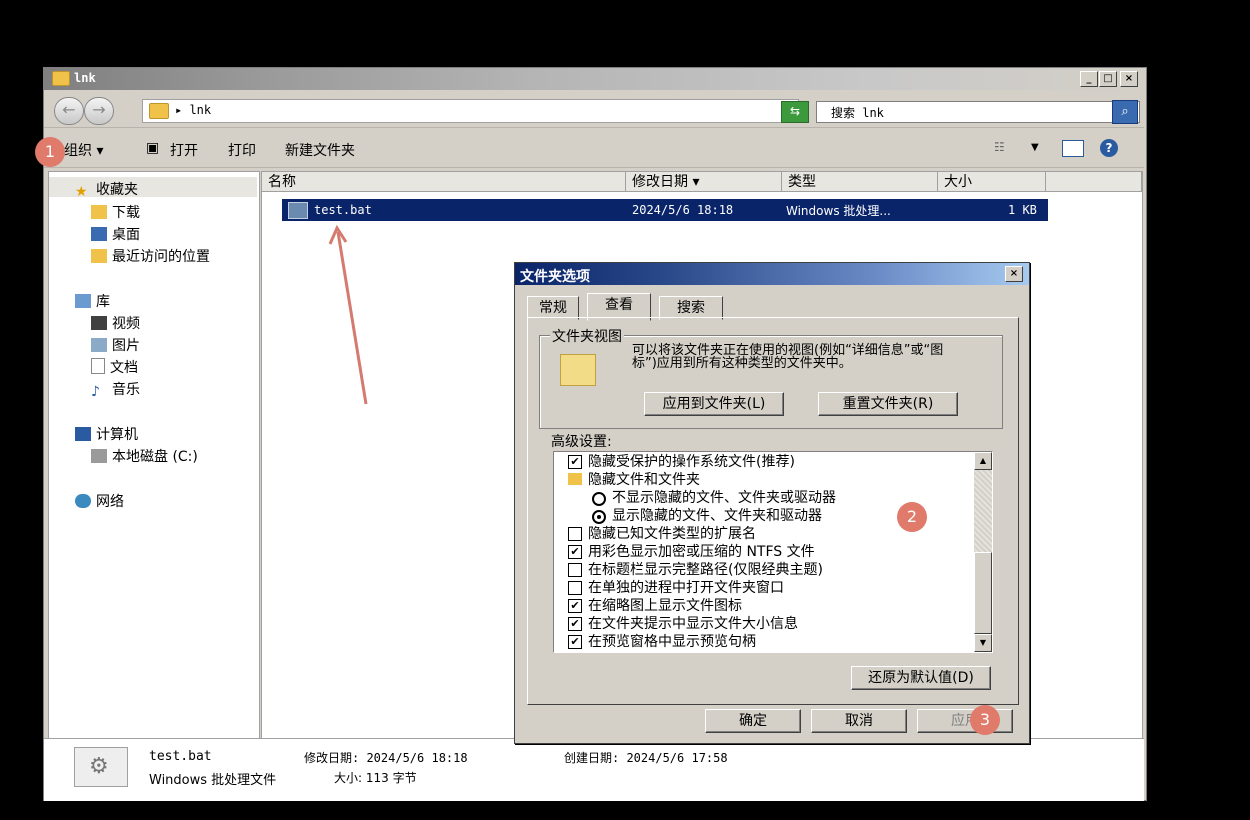  I want to click on option-label: 隐藏文件和文件夹, so click(644, 480).